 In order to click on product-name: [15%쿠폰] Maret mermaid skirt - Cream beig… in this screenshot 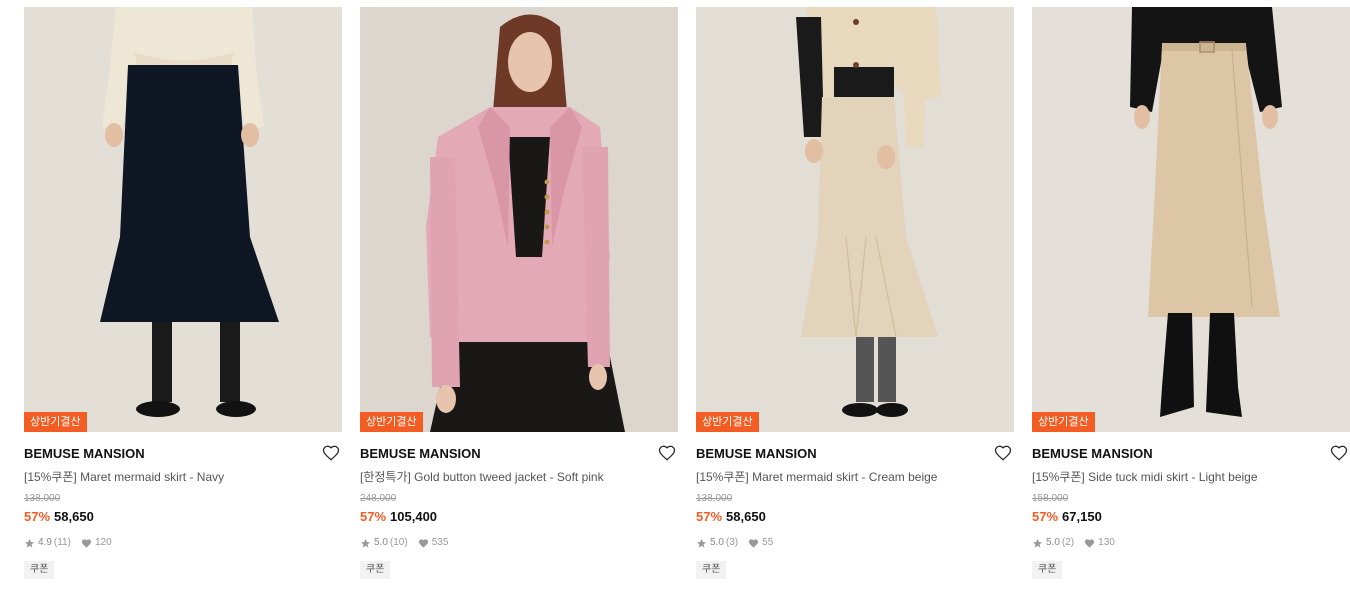, I will do `click(855, 477)`.